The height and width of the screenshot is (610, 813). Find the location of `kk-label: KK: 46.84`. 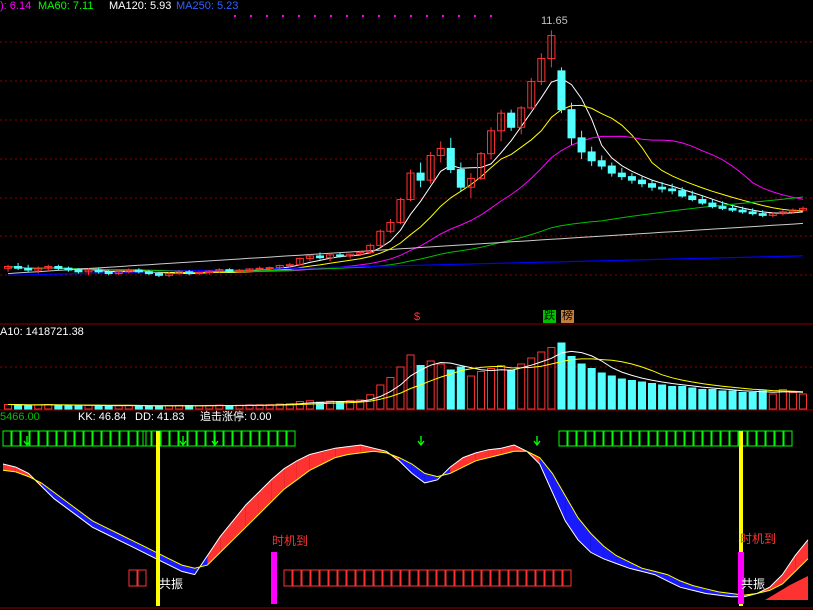

kk-label: KK: 46.84 is located at coordinates (102, 417).